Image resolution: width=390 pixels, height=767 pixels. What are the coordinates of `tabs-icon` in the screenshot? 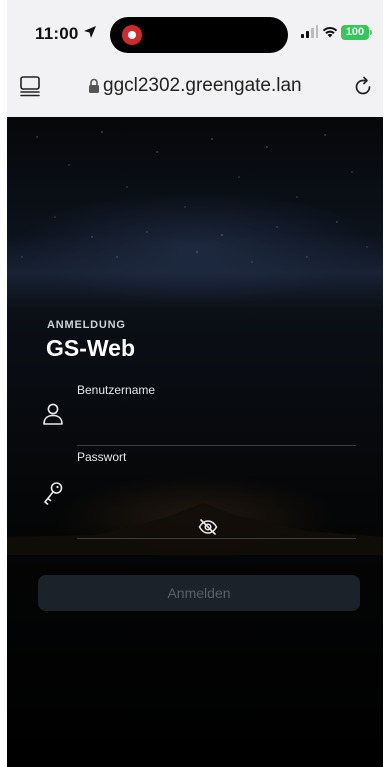 It's located at (30, 88).